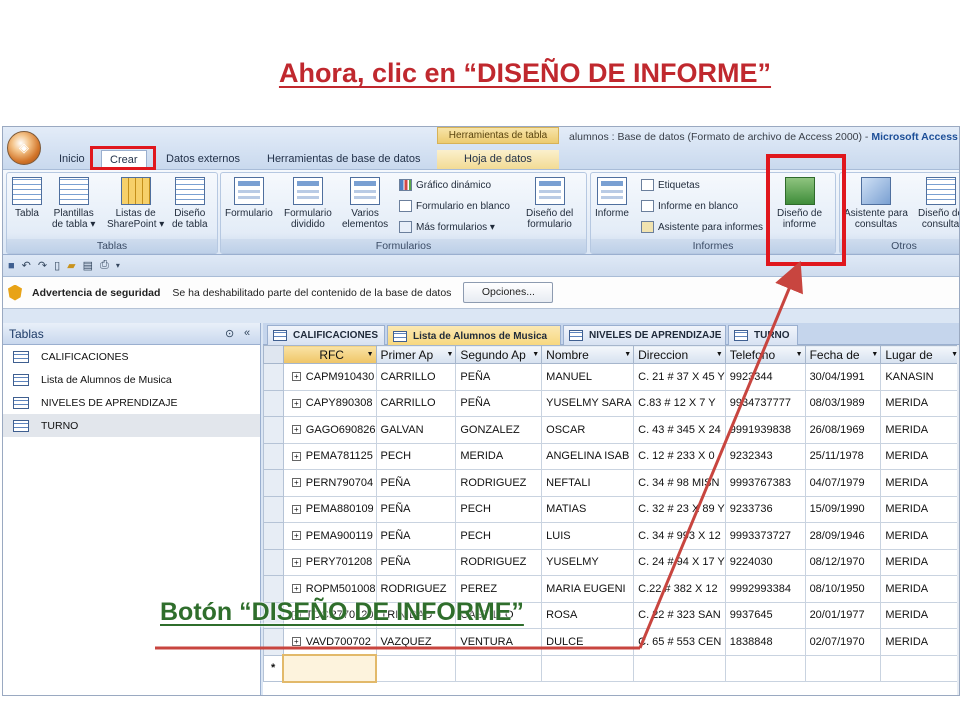 The image size is (960, 720). I want to click on nav-item-calificaciones: CALIFICACIONES, so click(131, 356).